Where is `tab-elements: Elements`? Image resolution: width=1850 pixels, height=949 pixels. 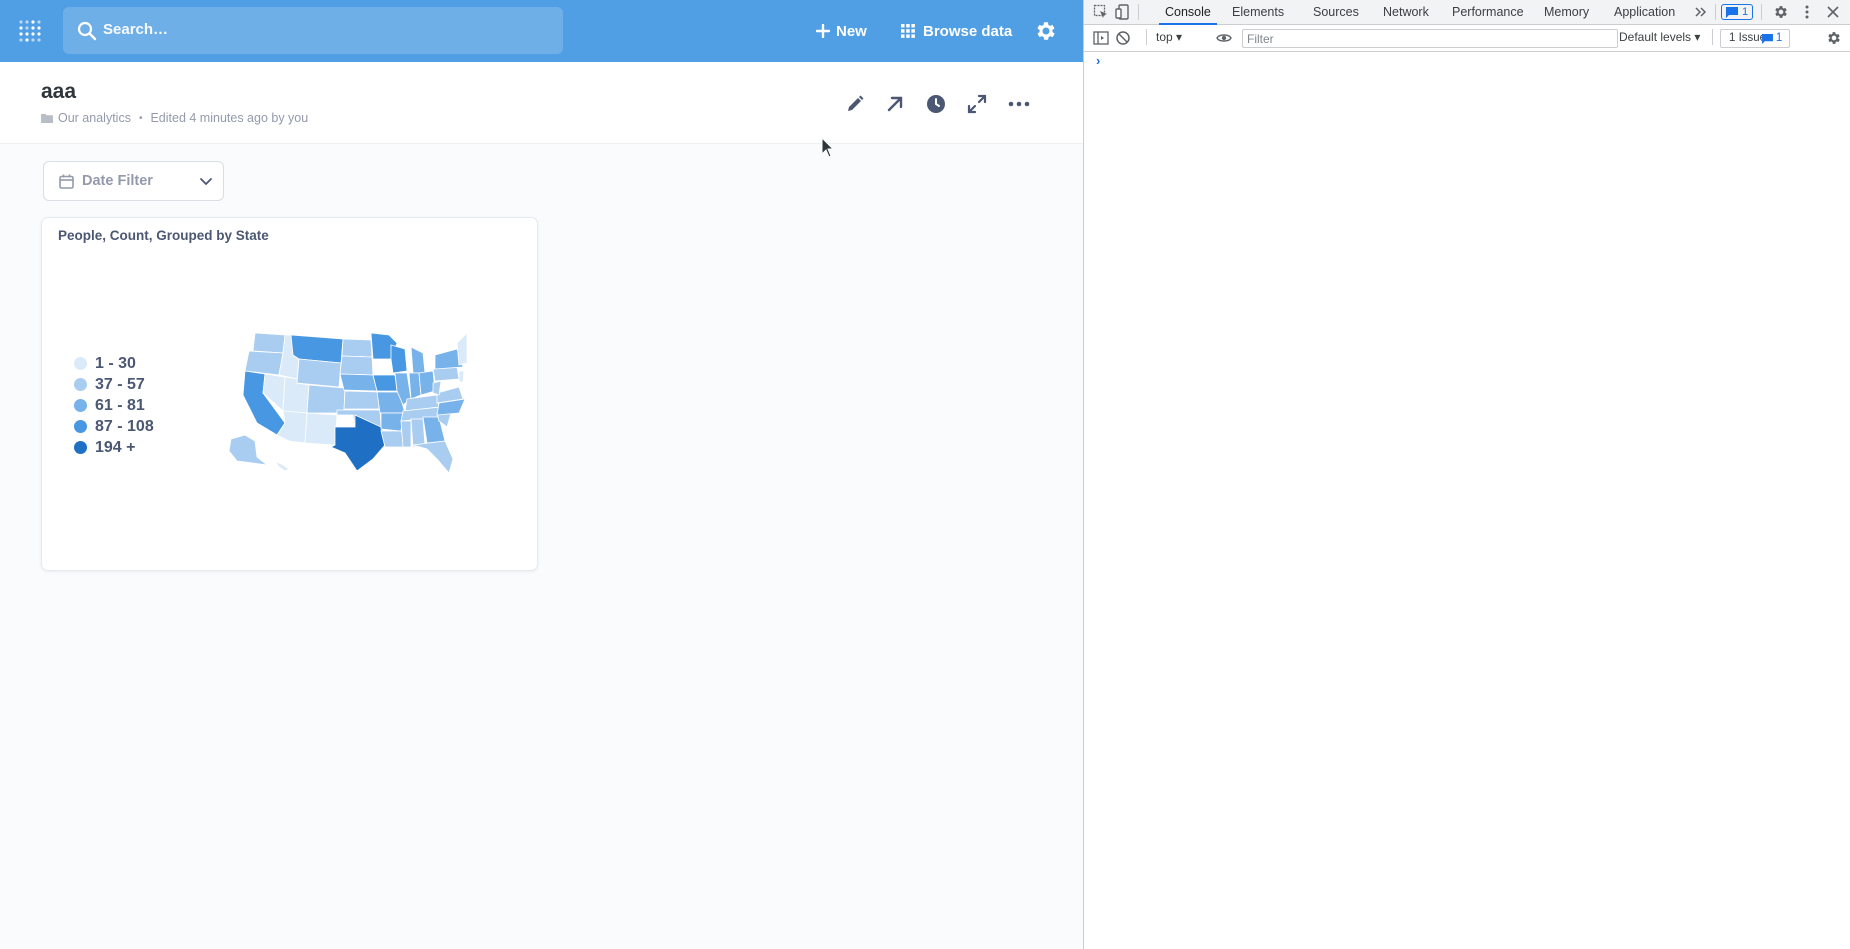
tab-elements: Elements is located at coordinates (1258, 12).